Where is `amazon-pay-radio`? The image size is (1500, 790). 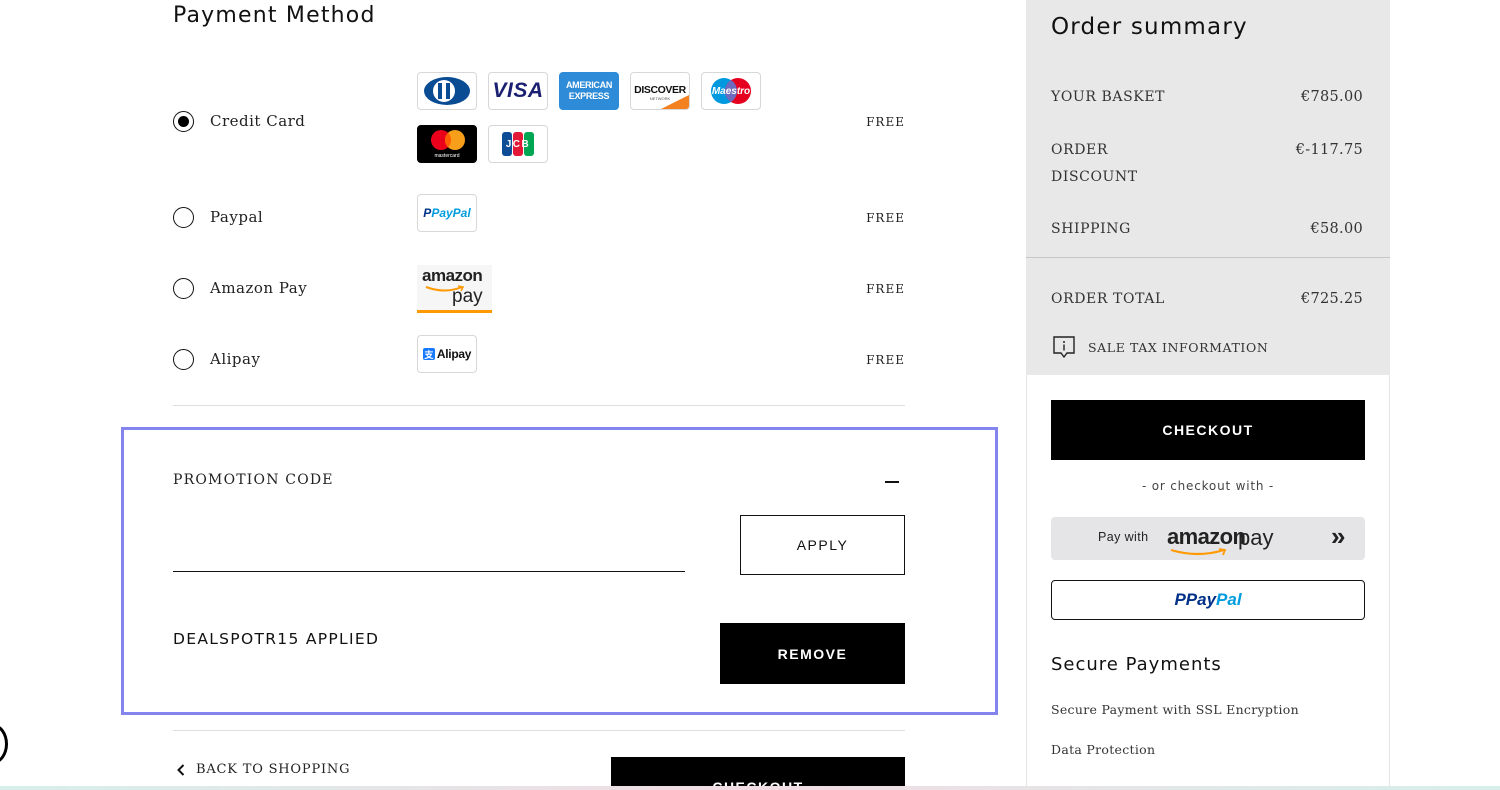 amazon-pay-radio is located at coordinates (183, 288).